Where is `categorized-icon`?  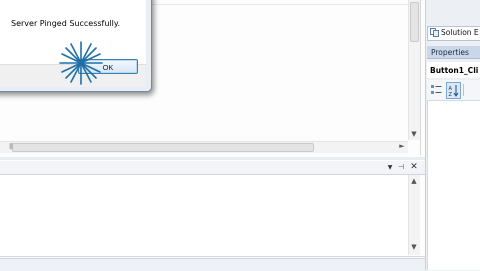 categorized-icon is located at coordinates (436, 90).